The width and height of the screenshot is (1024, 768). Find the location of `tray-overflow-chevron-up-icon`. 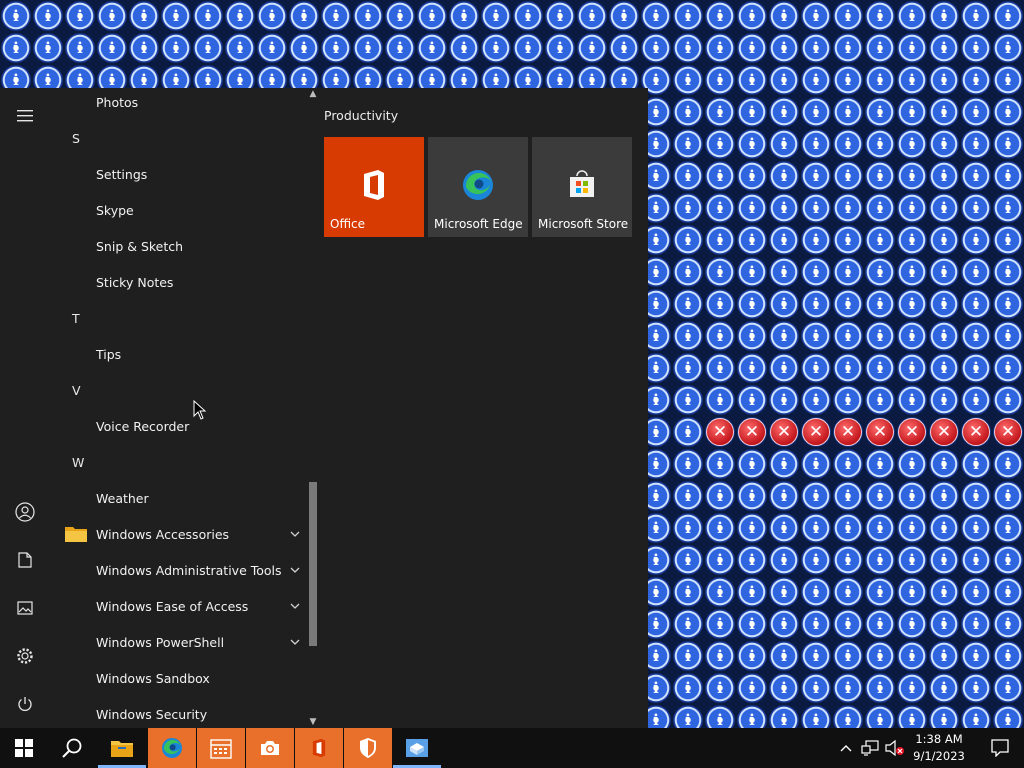

tray-overflow-chevron-up-icon is located at coordinates (846, 748).